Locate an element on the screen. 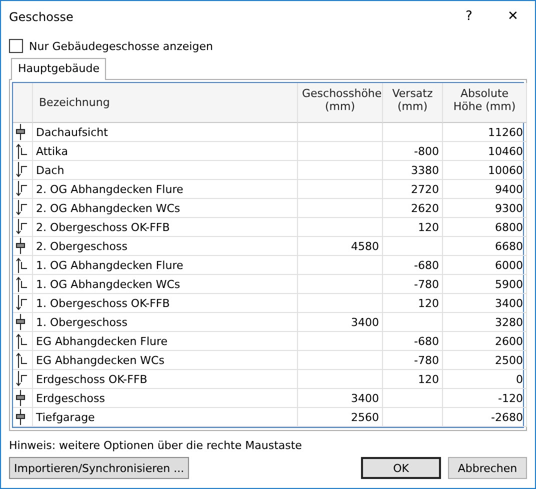 The image size is (536, 489). column-header: Versatz (mm) is located at coordinates (413, 103).